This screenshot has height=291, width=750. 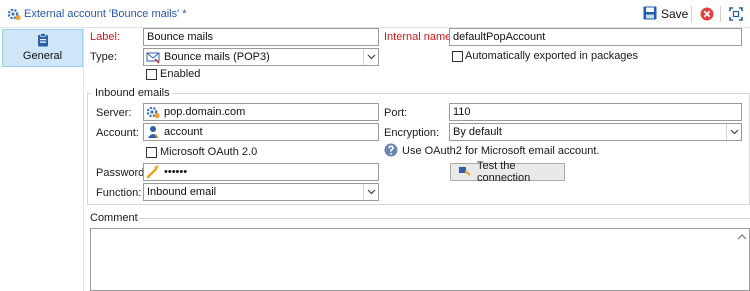 I want to click on save-button: Save, so click(x=665, y=14).